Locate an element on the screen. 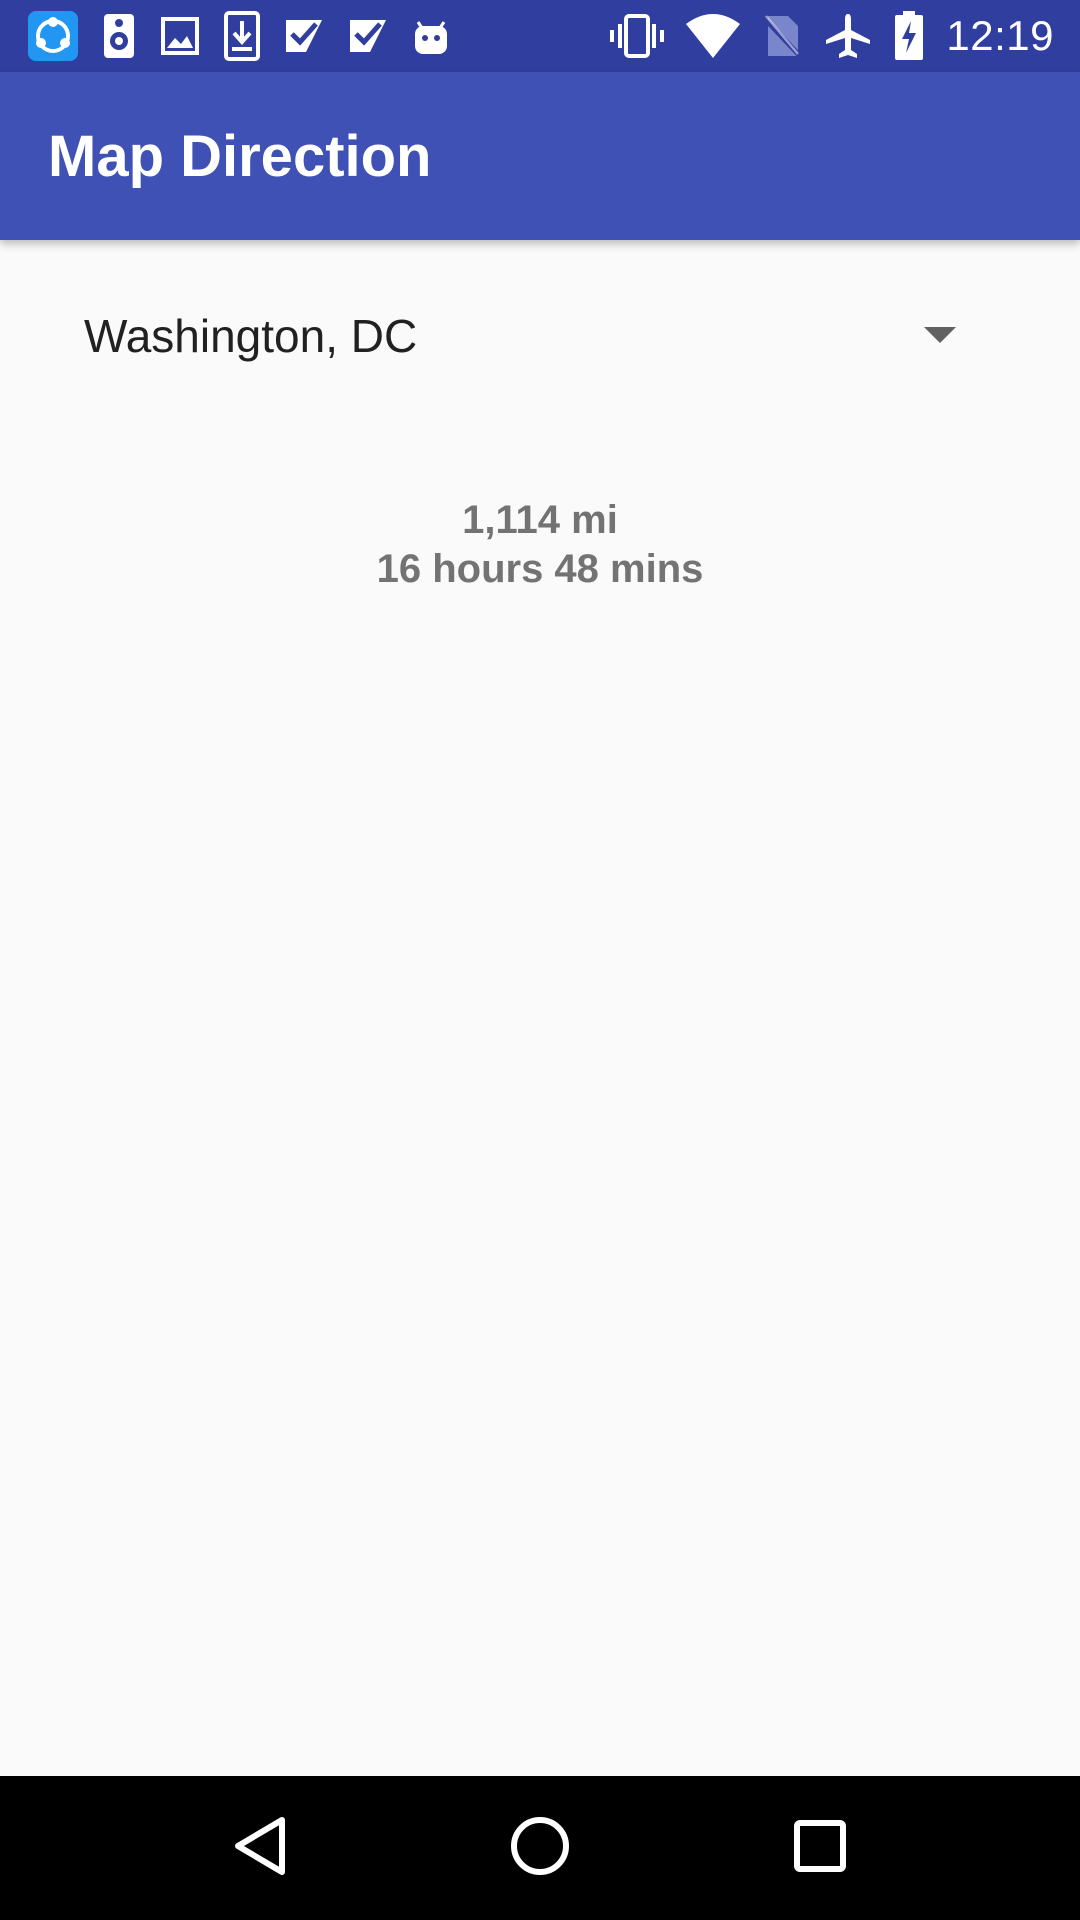 This screenshot has width=1080, height=1920. image-icon is located at coordinates (180, 36).